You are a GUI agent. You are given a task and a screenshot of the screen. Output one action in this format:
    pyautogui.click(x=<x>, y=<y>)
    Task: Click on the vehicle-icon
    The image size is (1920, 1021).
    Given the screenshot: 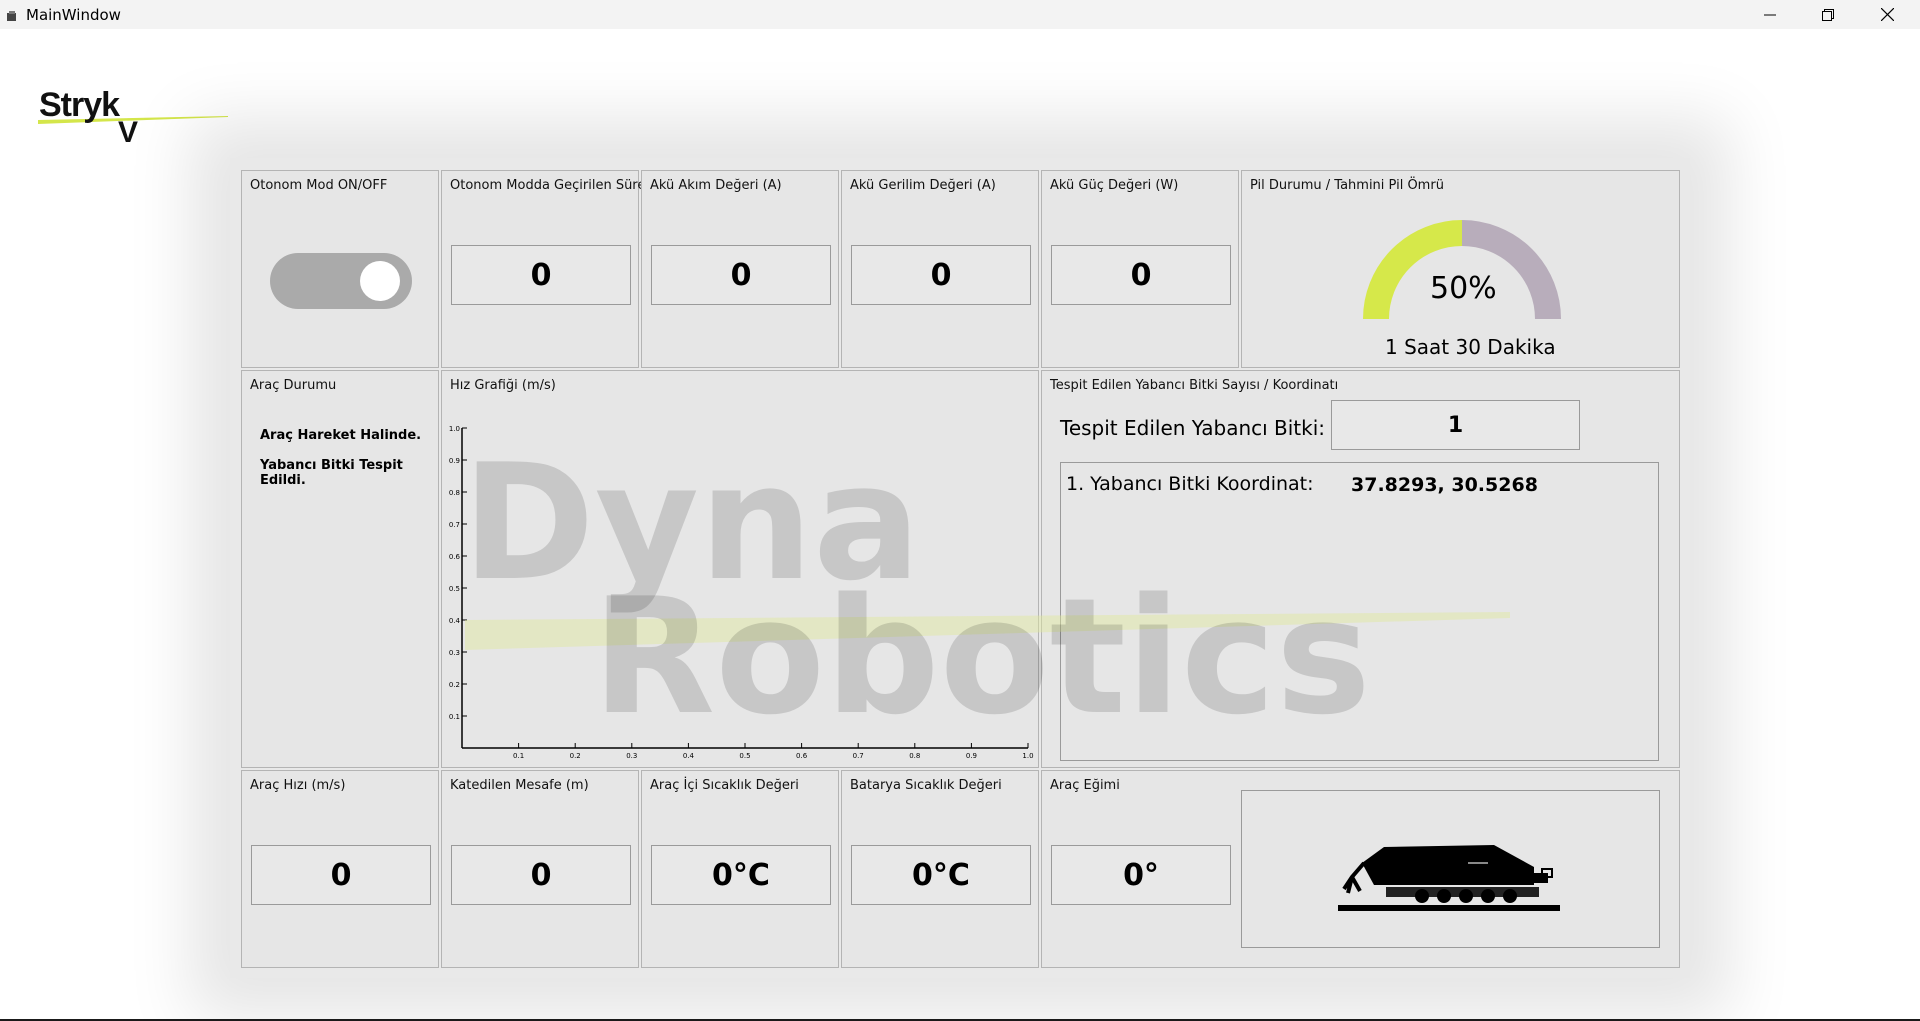 What is the action you would take?
    pyautogui.click(x=1449, y=878)
    